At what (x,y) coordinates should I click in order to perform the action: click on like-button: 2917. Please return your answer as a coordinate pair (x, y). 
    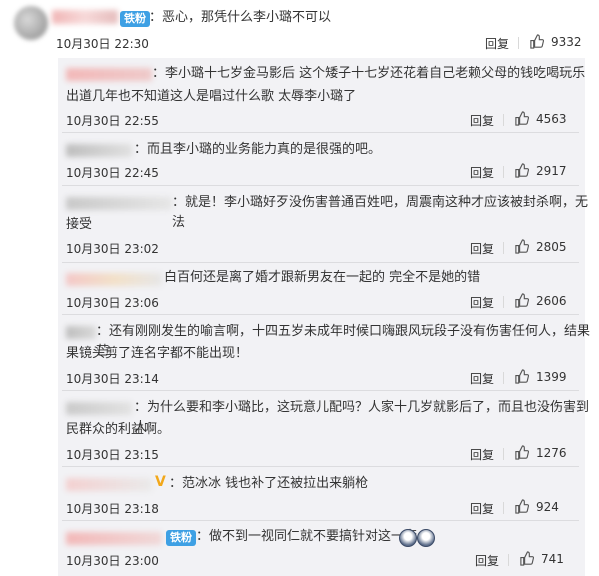
    Looking at the image, I should click on (540, 170).